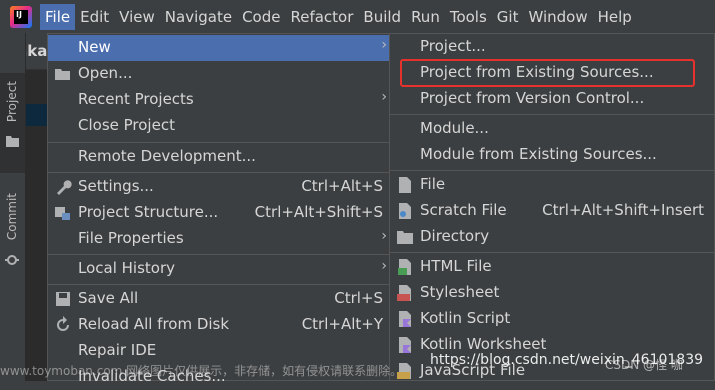 This screenshot has height=390, width=715. I want to click on menu-build: Build, so click(382, 17).